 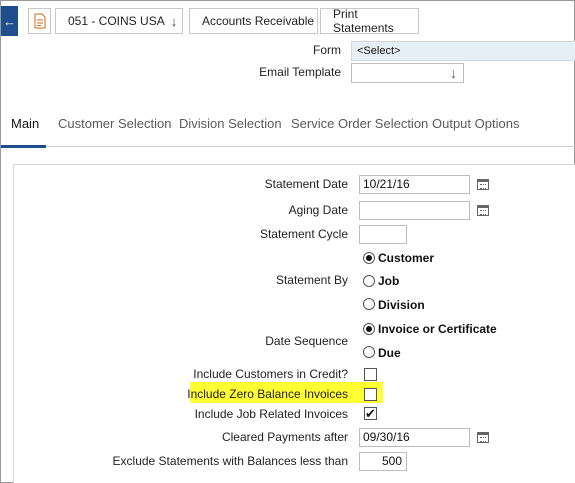 I want to click on include-customers-in-credit-checkbox, so click(x=370, y=374).